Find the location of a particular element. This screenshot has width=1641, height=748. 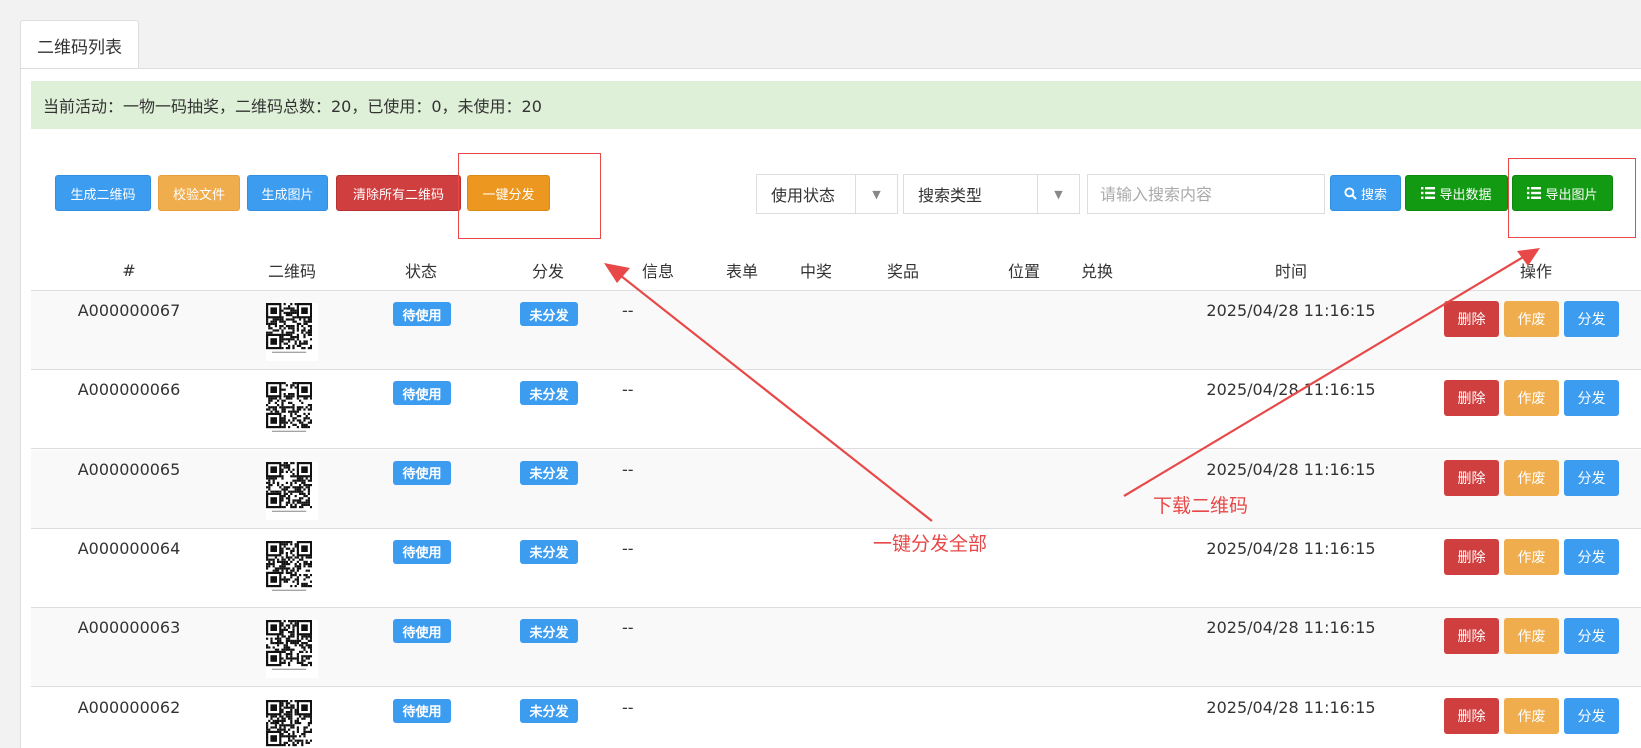

search-input is located at coordinates (1206, 194).